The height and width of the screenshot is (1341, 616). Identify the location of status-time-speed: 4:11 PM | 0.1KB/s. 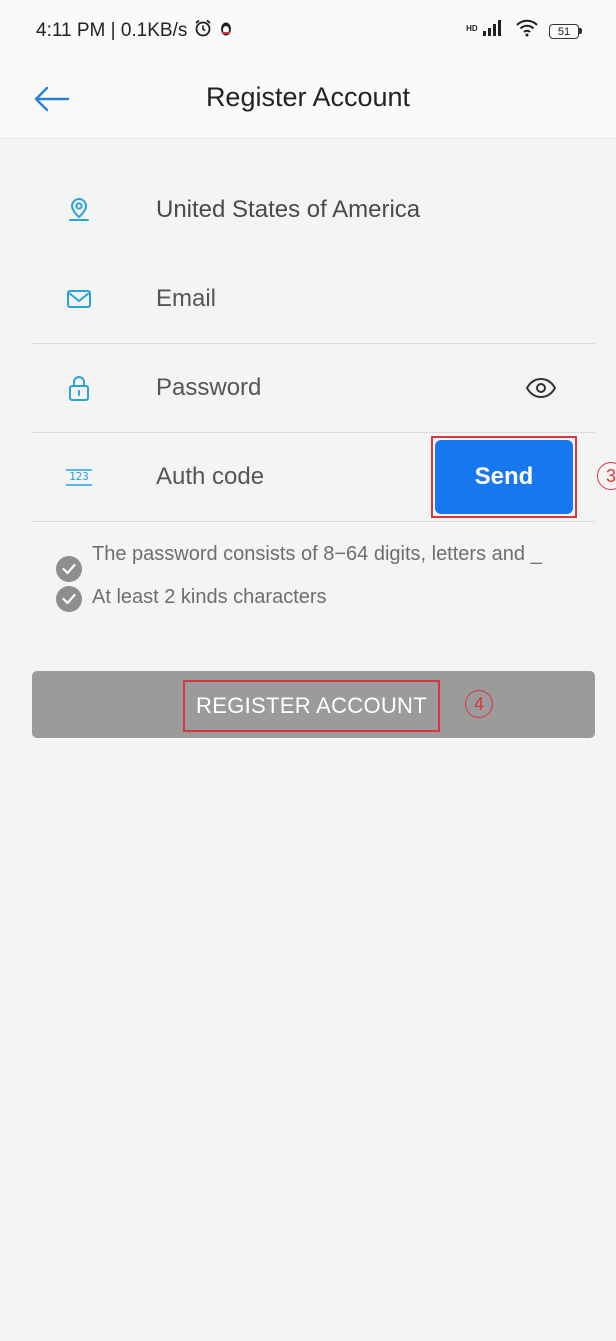
(112, 30).